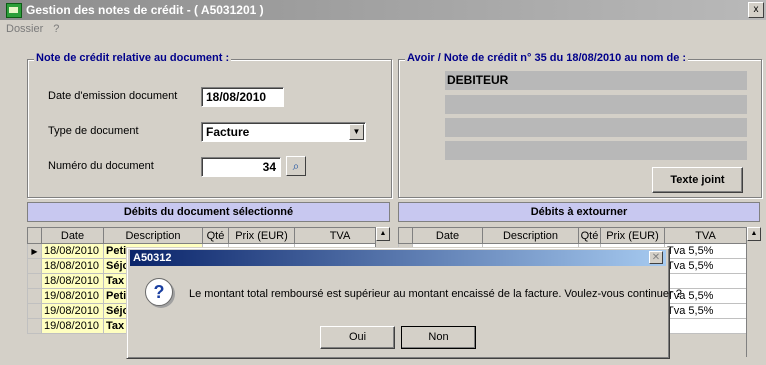  Describe the element at coordinates (283, 132) in the screenshot. I see `type-select: Facture ▼` at that location.